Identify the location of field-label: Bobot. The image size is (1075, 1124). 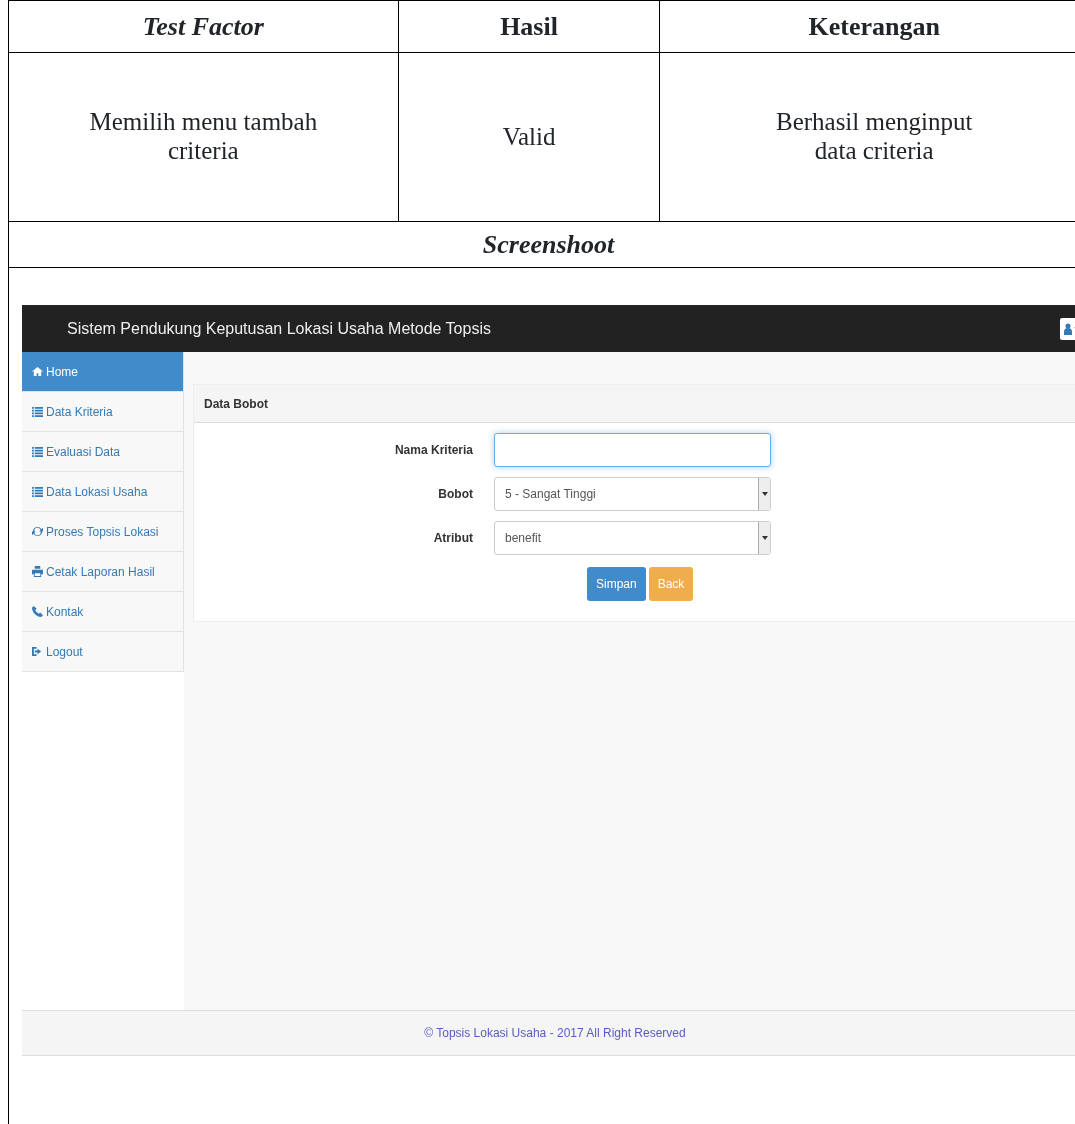
(455, 494).